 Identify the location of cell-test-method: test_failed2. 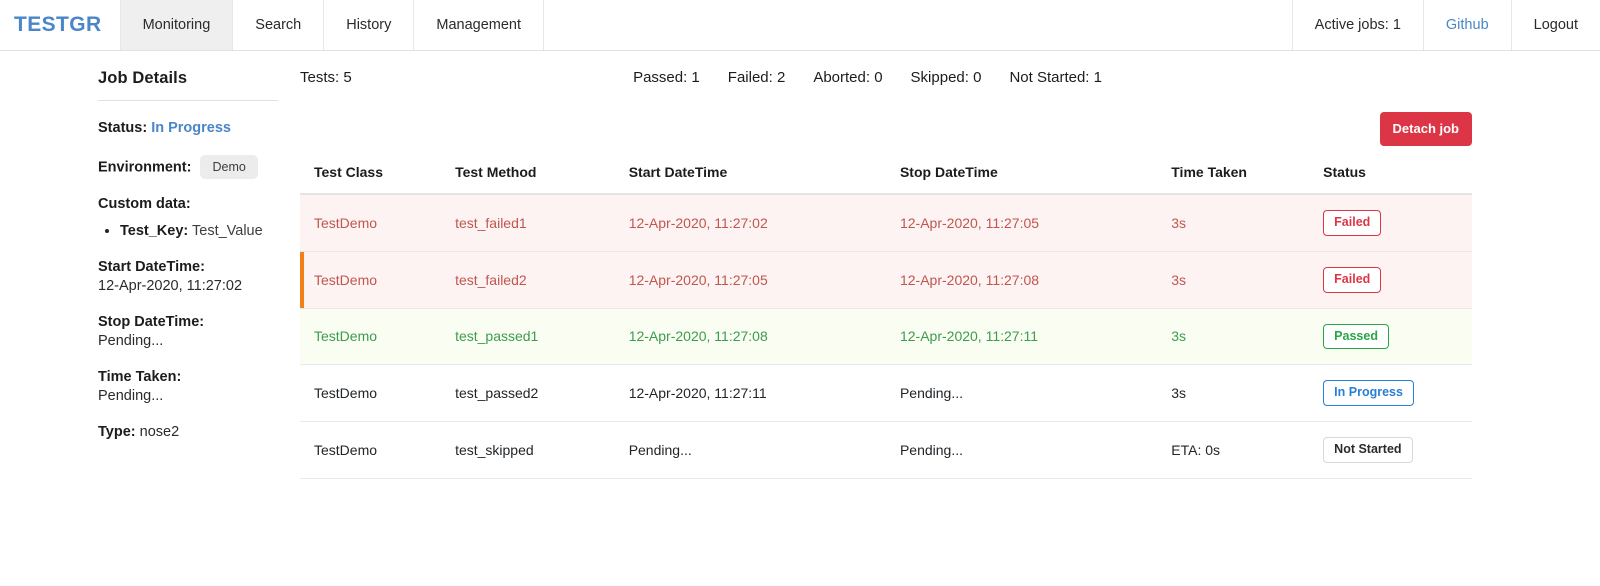
(528, 280).